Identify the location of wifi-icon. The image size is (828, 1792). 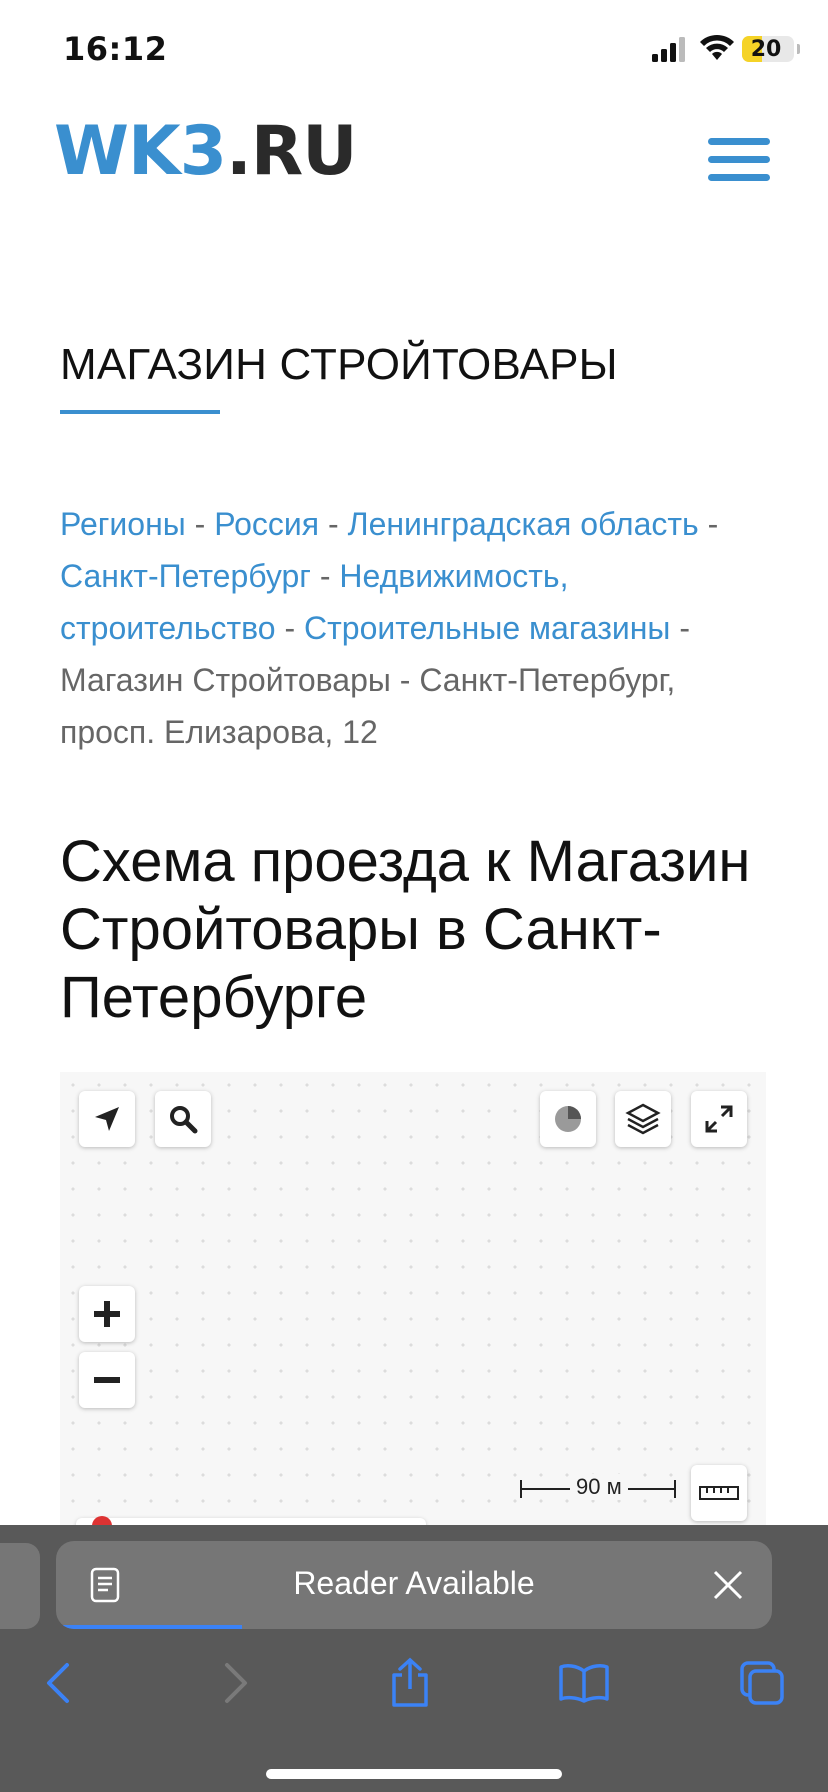
(717, 47).